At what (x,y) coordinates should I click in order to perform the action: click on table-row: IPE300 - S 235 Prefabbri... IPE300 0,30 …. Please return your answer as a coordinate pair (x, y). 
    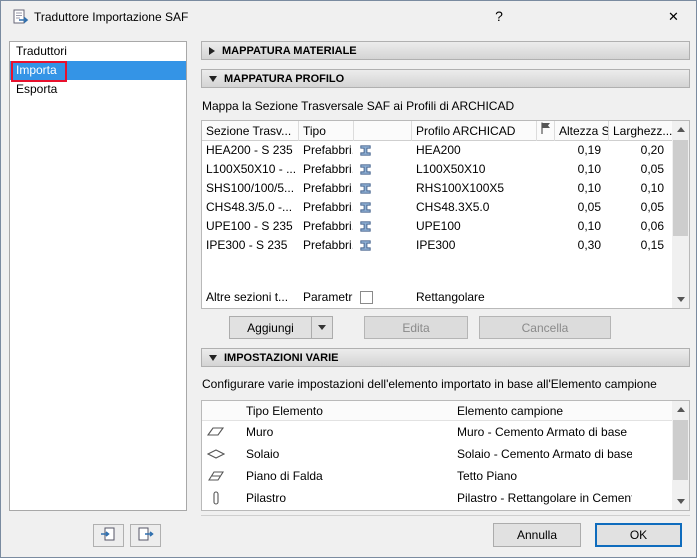
    Looking at the image, I should click on (437, 245).